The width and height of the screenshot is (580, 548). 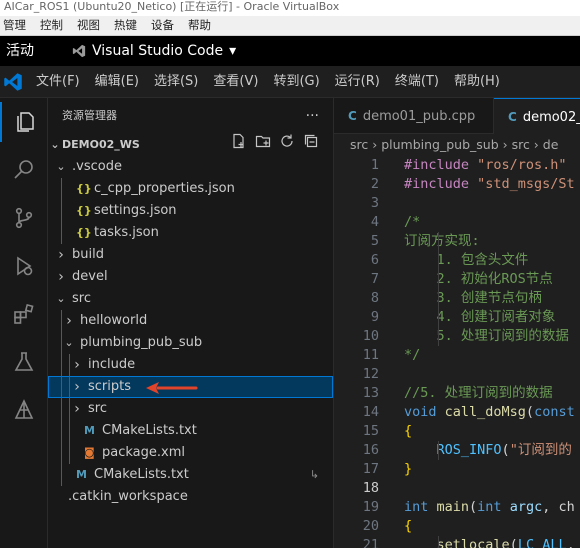 I want to click on code-line: 11 */, so click(x=457, y=355).